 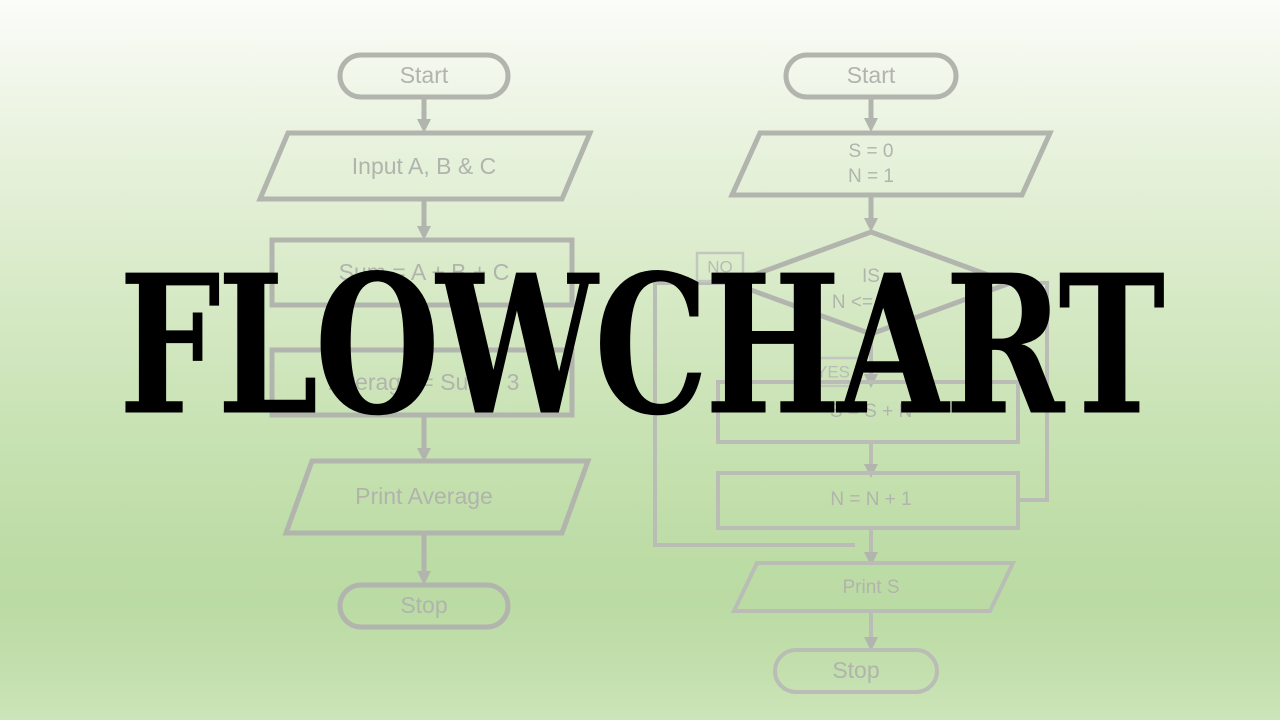 I want to click on arrowhead-start2-to-init, so click(x=871, y=125).